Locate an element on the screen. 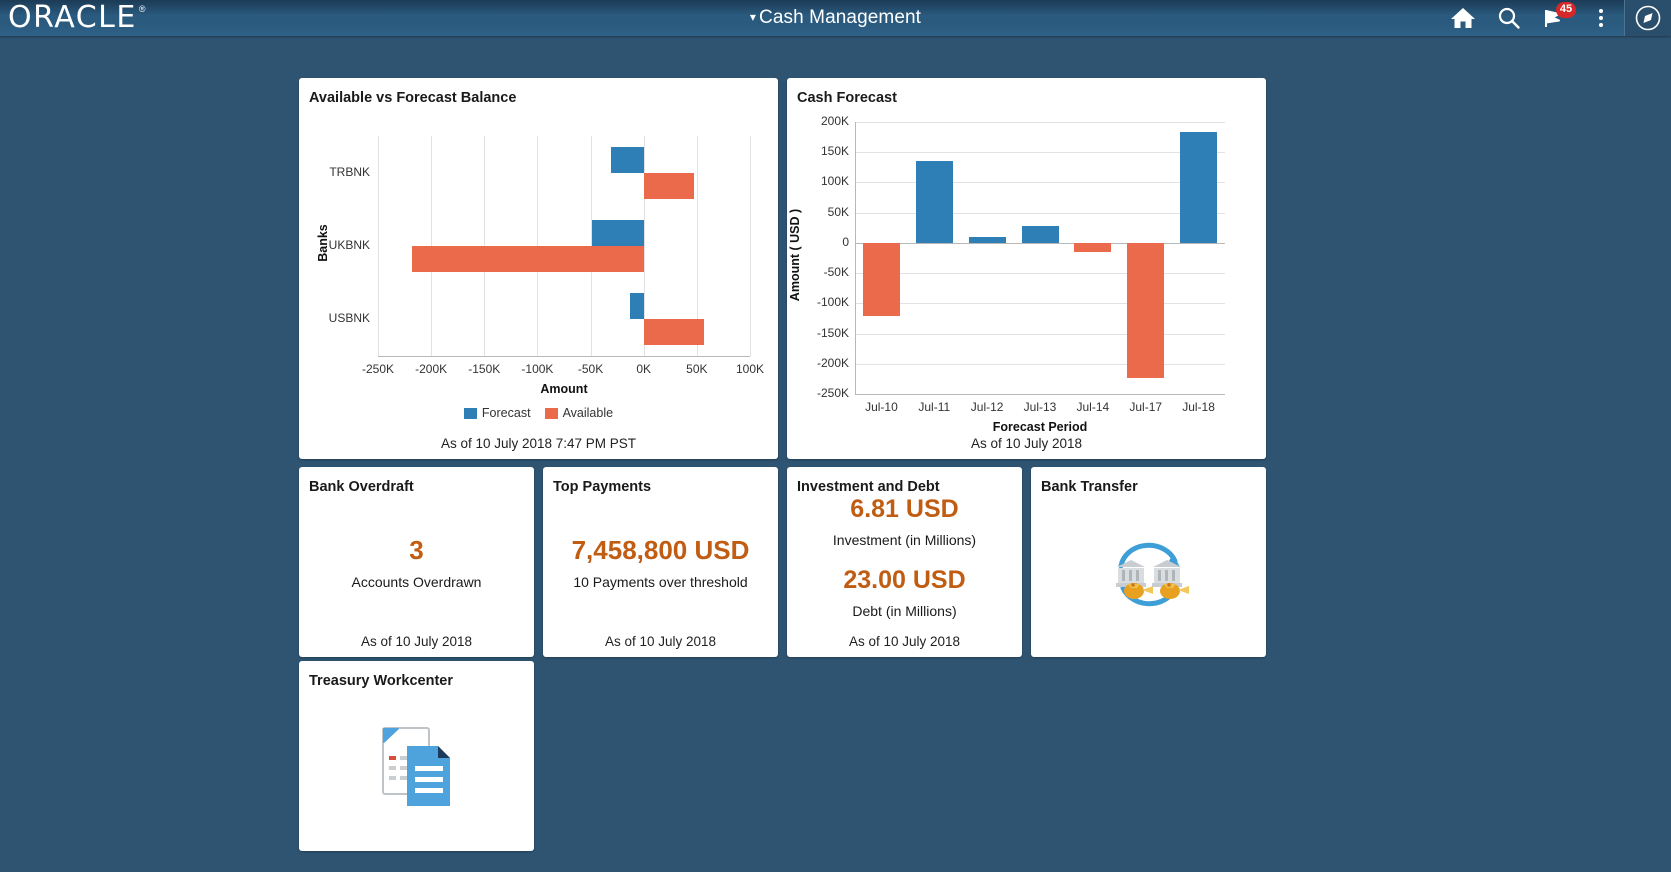 Image resolution: width=1671 pixels, height=872 pixels. documents-icon is located at coordinates (415, 766).